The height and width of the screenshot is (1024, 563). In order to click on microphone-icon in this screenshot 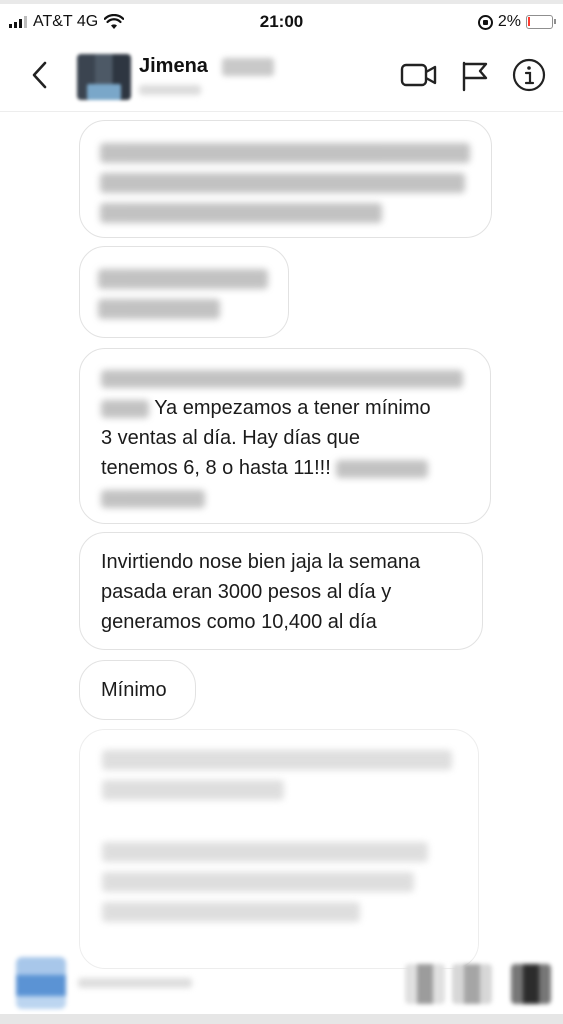, I will do `click(425, 984)`.